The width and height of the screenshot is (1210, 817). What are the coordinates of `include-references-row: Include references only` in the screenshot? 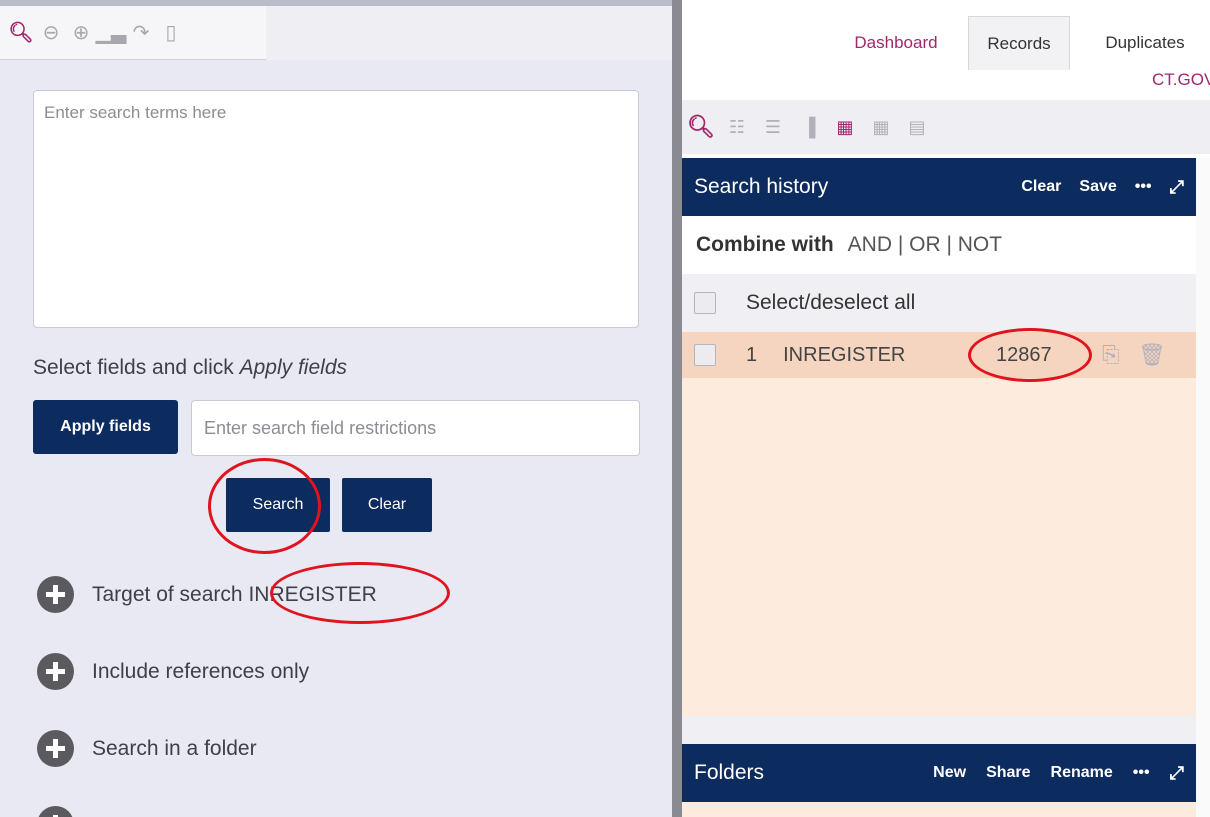 It's located at (173, 671).